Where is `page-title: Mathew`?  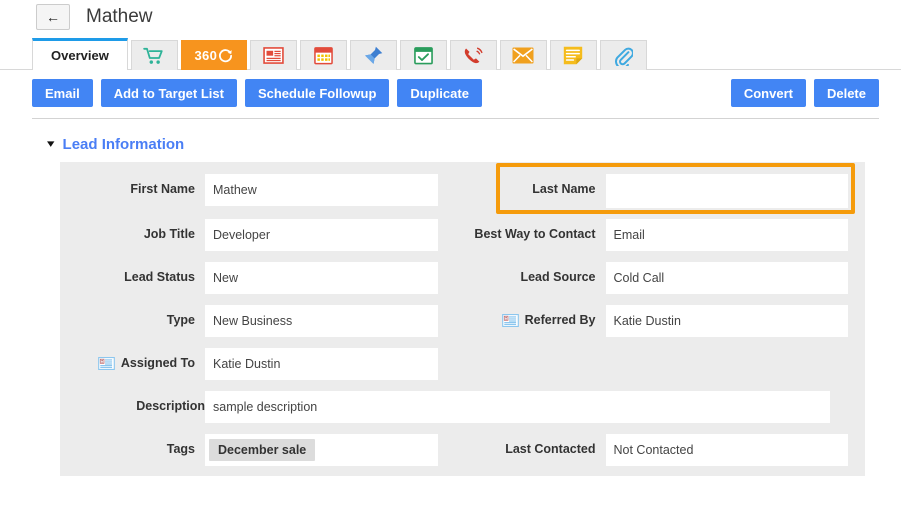 page-title: Mathew is located at coordinates (119, 16).